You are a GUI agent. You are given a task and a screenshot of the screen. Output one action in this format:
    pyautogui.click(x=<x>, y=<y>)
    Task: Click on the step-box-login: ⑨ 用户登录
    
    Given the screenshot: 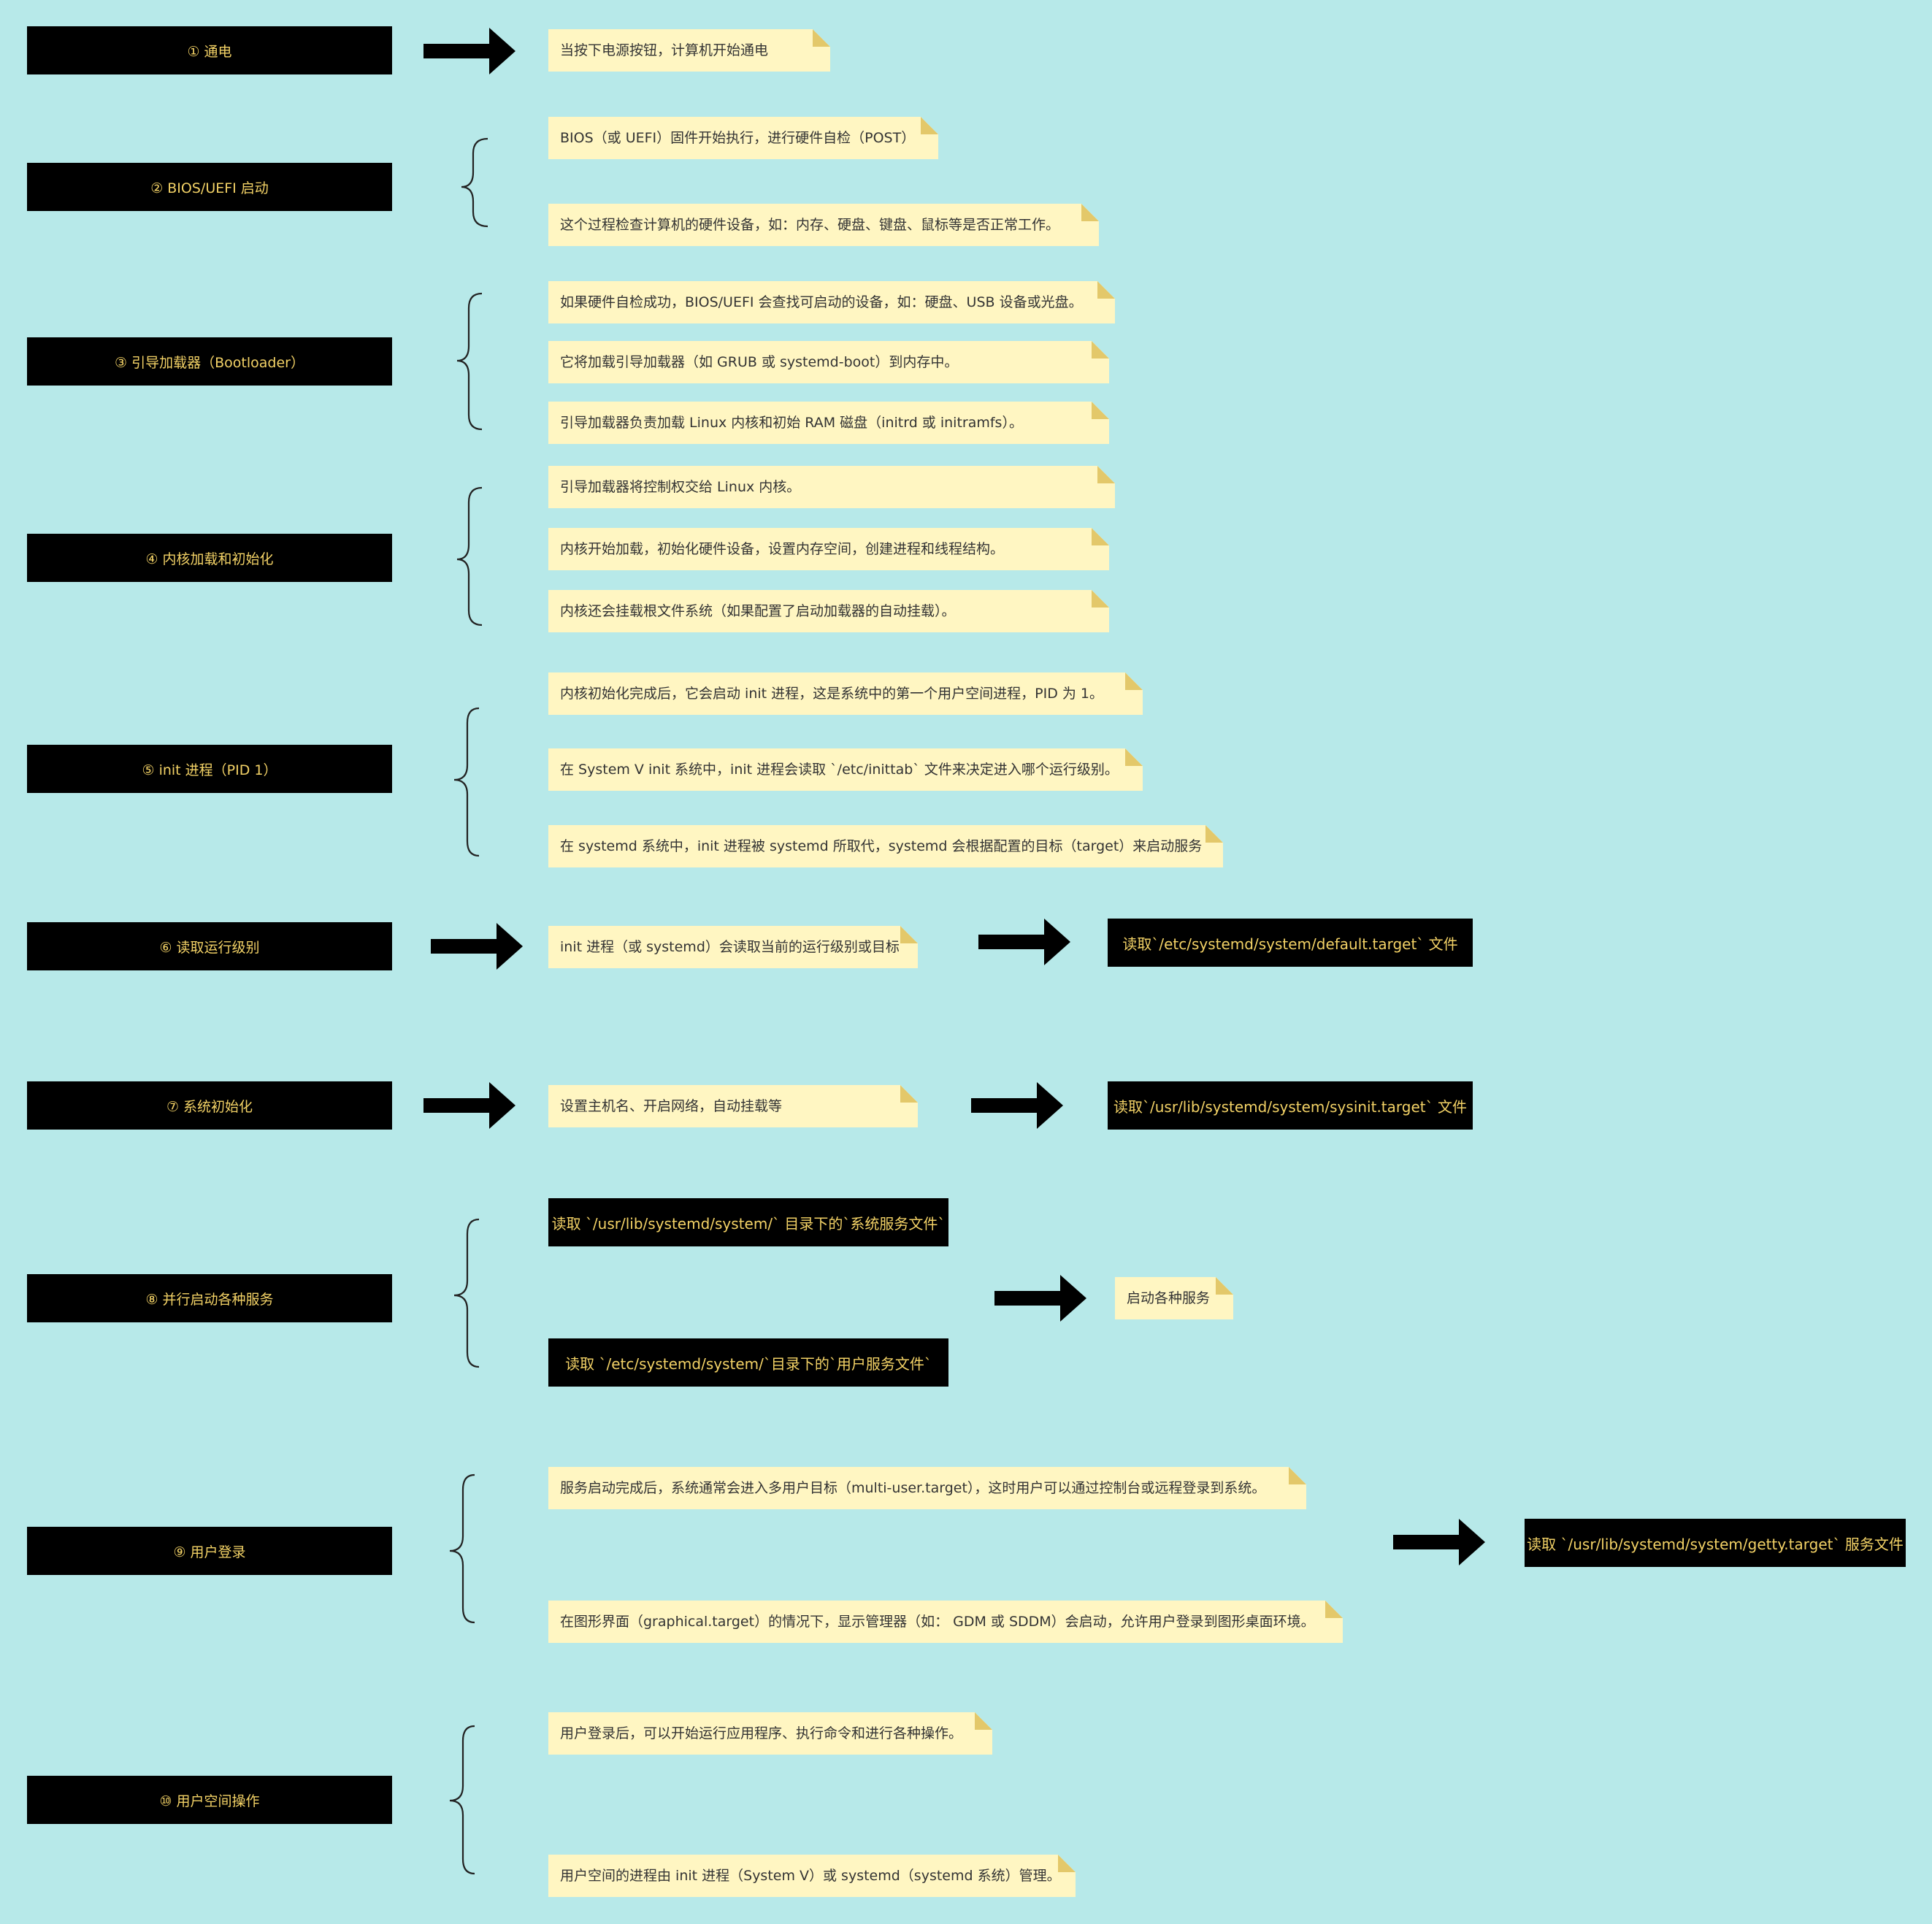 What is the action you would take?
    pyautogui.click(x=209, y=1551)
    